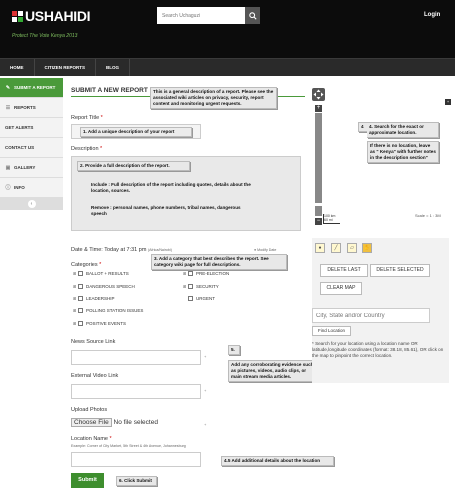 The height and width of the screenshot is (500, 455). What do you see at coordinates (234, 350) in the screenshot?
I see `annotation-5-number: 5.` at bounding box center [234, 350].